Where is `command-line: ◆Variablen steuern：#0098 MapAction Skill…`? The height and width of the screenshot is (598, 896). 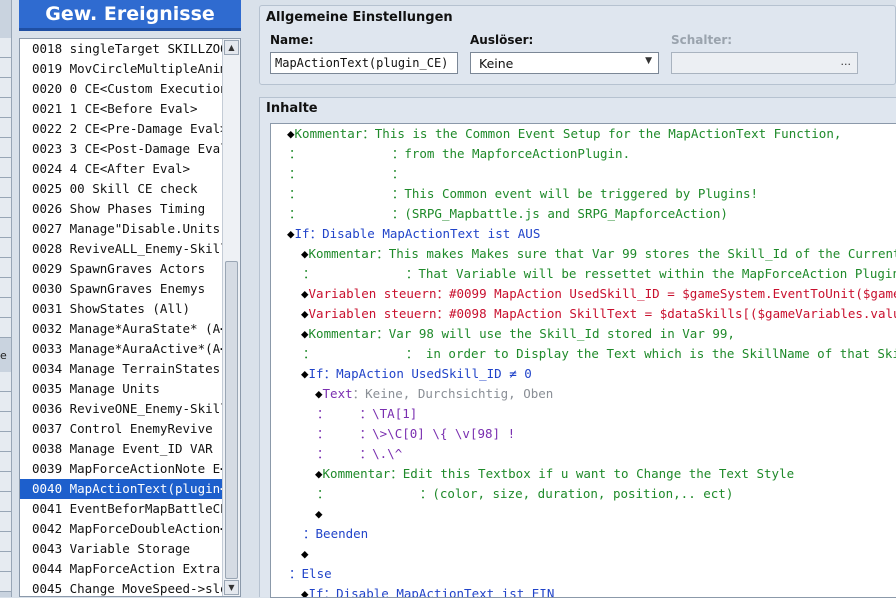
command-line: ◆Variablen steuern：#0098 MapAction Skill… is located at coordinates (583, 314).